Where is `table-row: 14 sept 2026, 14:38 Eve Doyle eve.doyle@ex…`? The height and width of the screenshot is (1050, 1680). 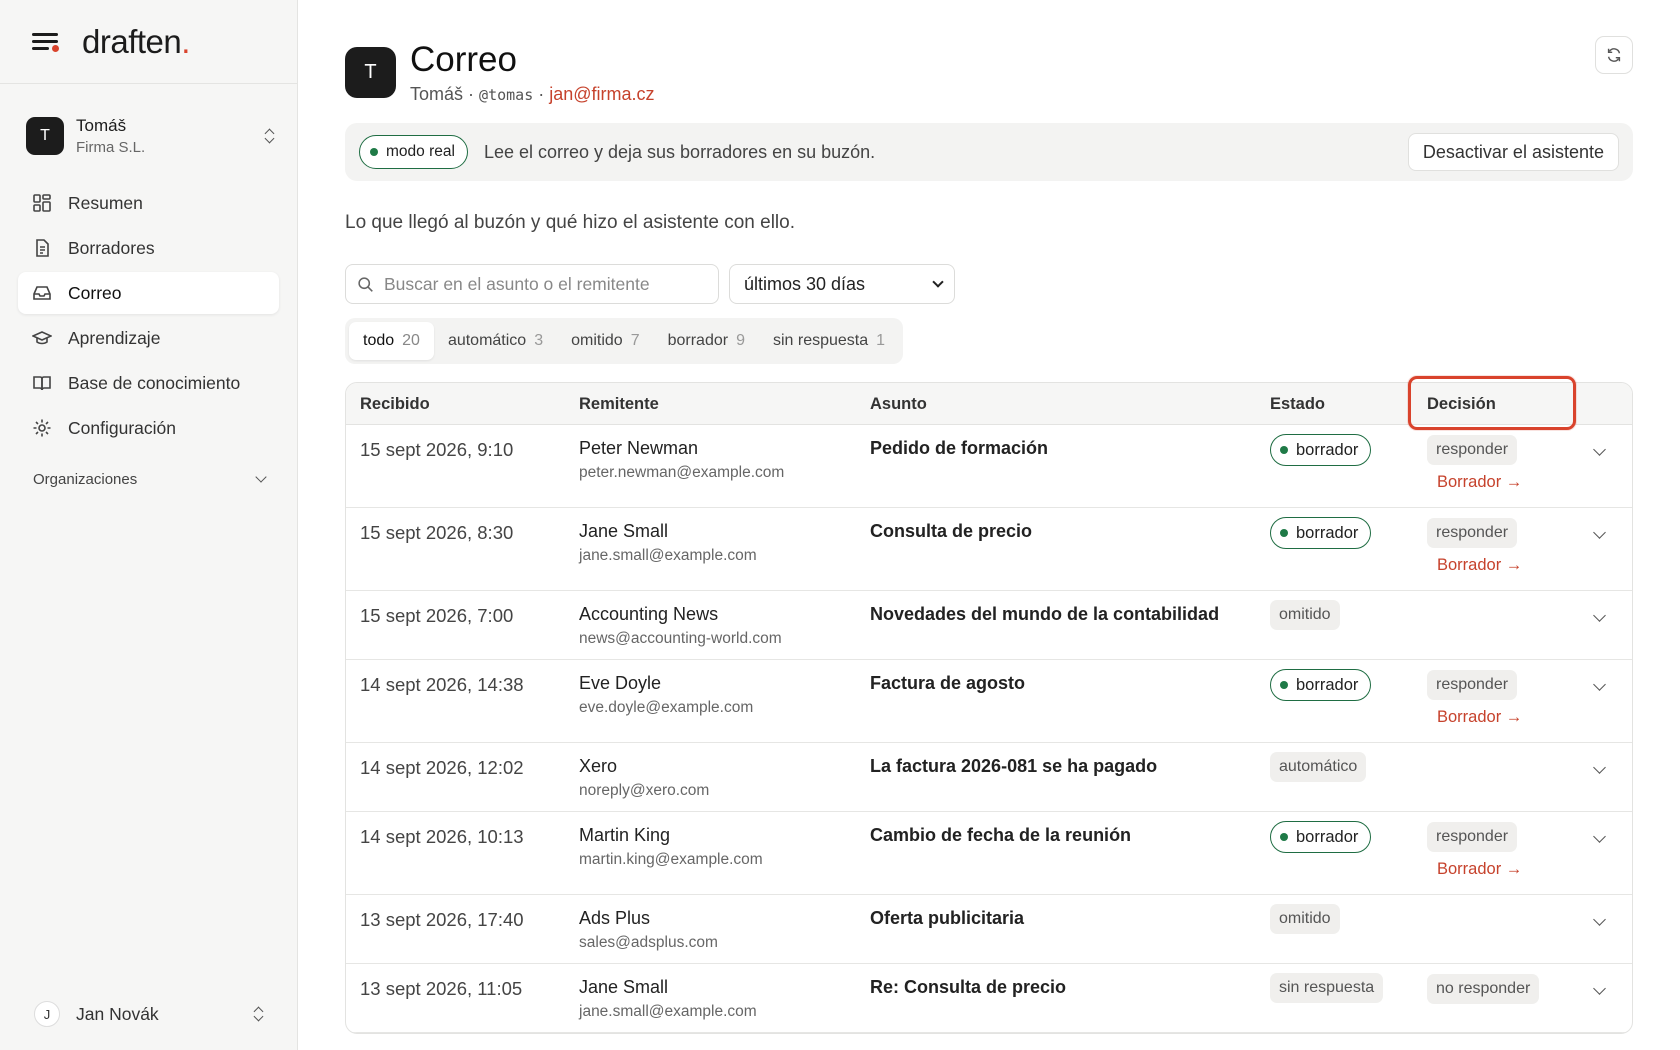
table-row: 14 sept 2026, 14:38 Eve Doyle eve.doyle@ex… is located at coordinates (989, 701).